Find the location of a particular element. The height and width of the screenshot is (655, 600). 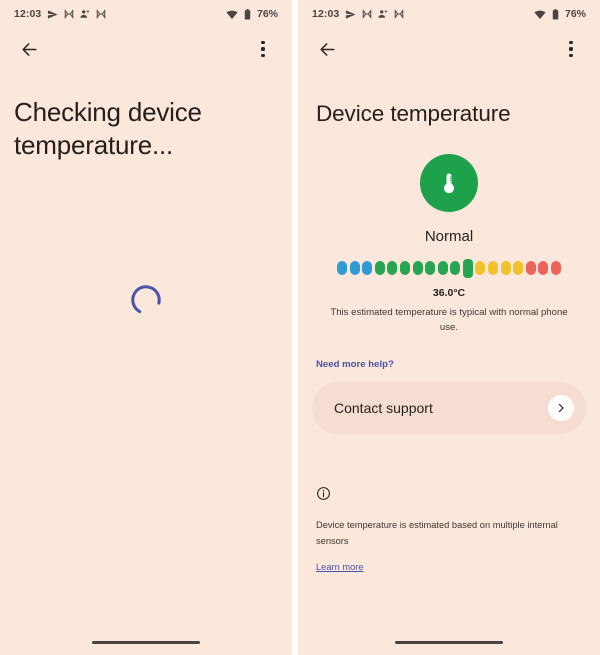

contact-support-card: Contact support is located at coordinates (449, 407).